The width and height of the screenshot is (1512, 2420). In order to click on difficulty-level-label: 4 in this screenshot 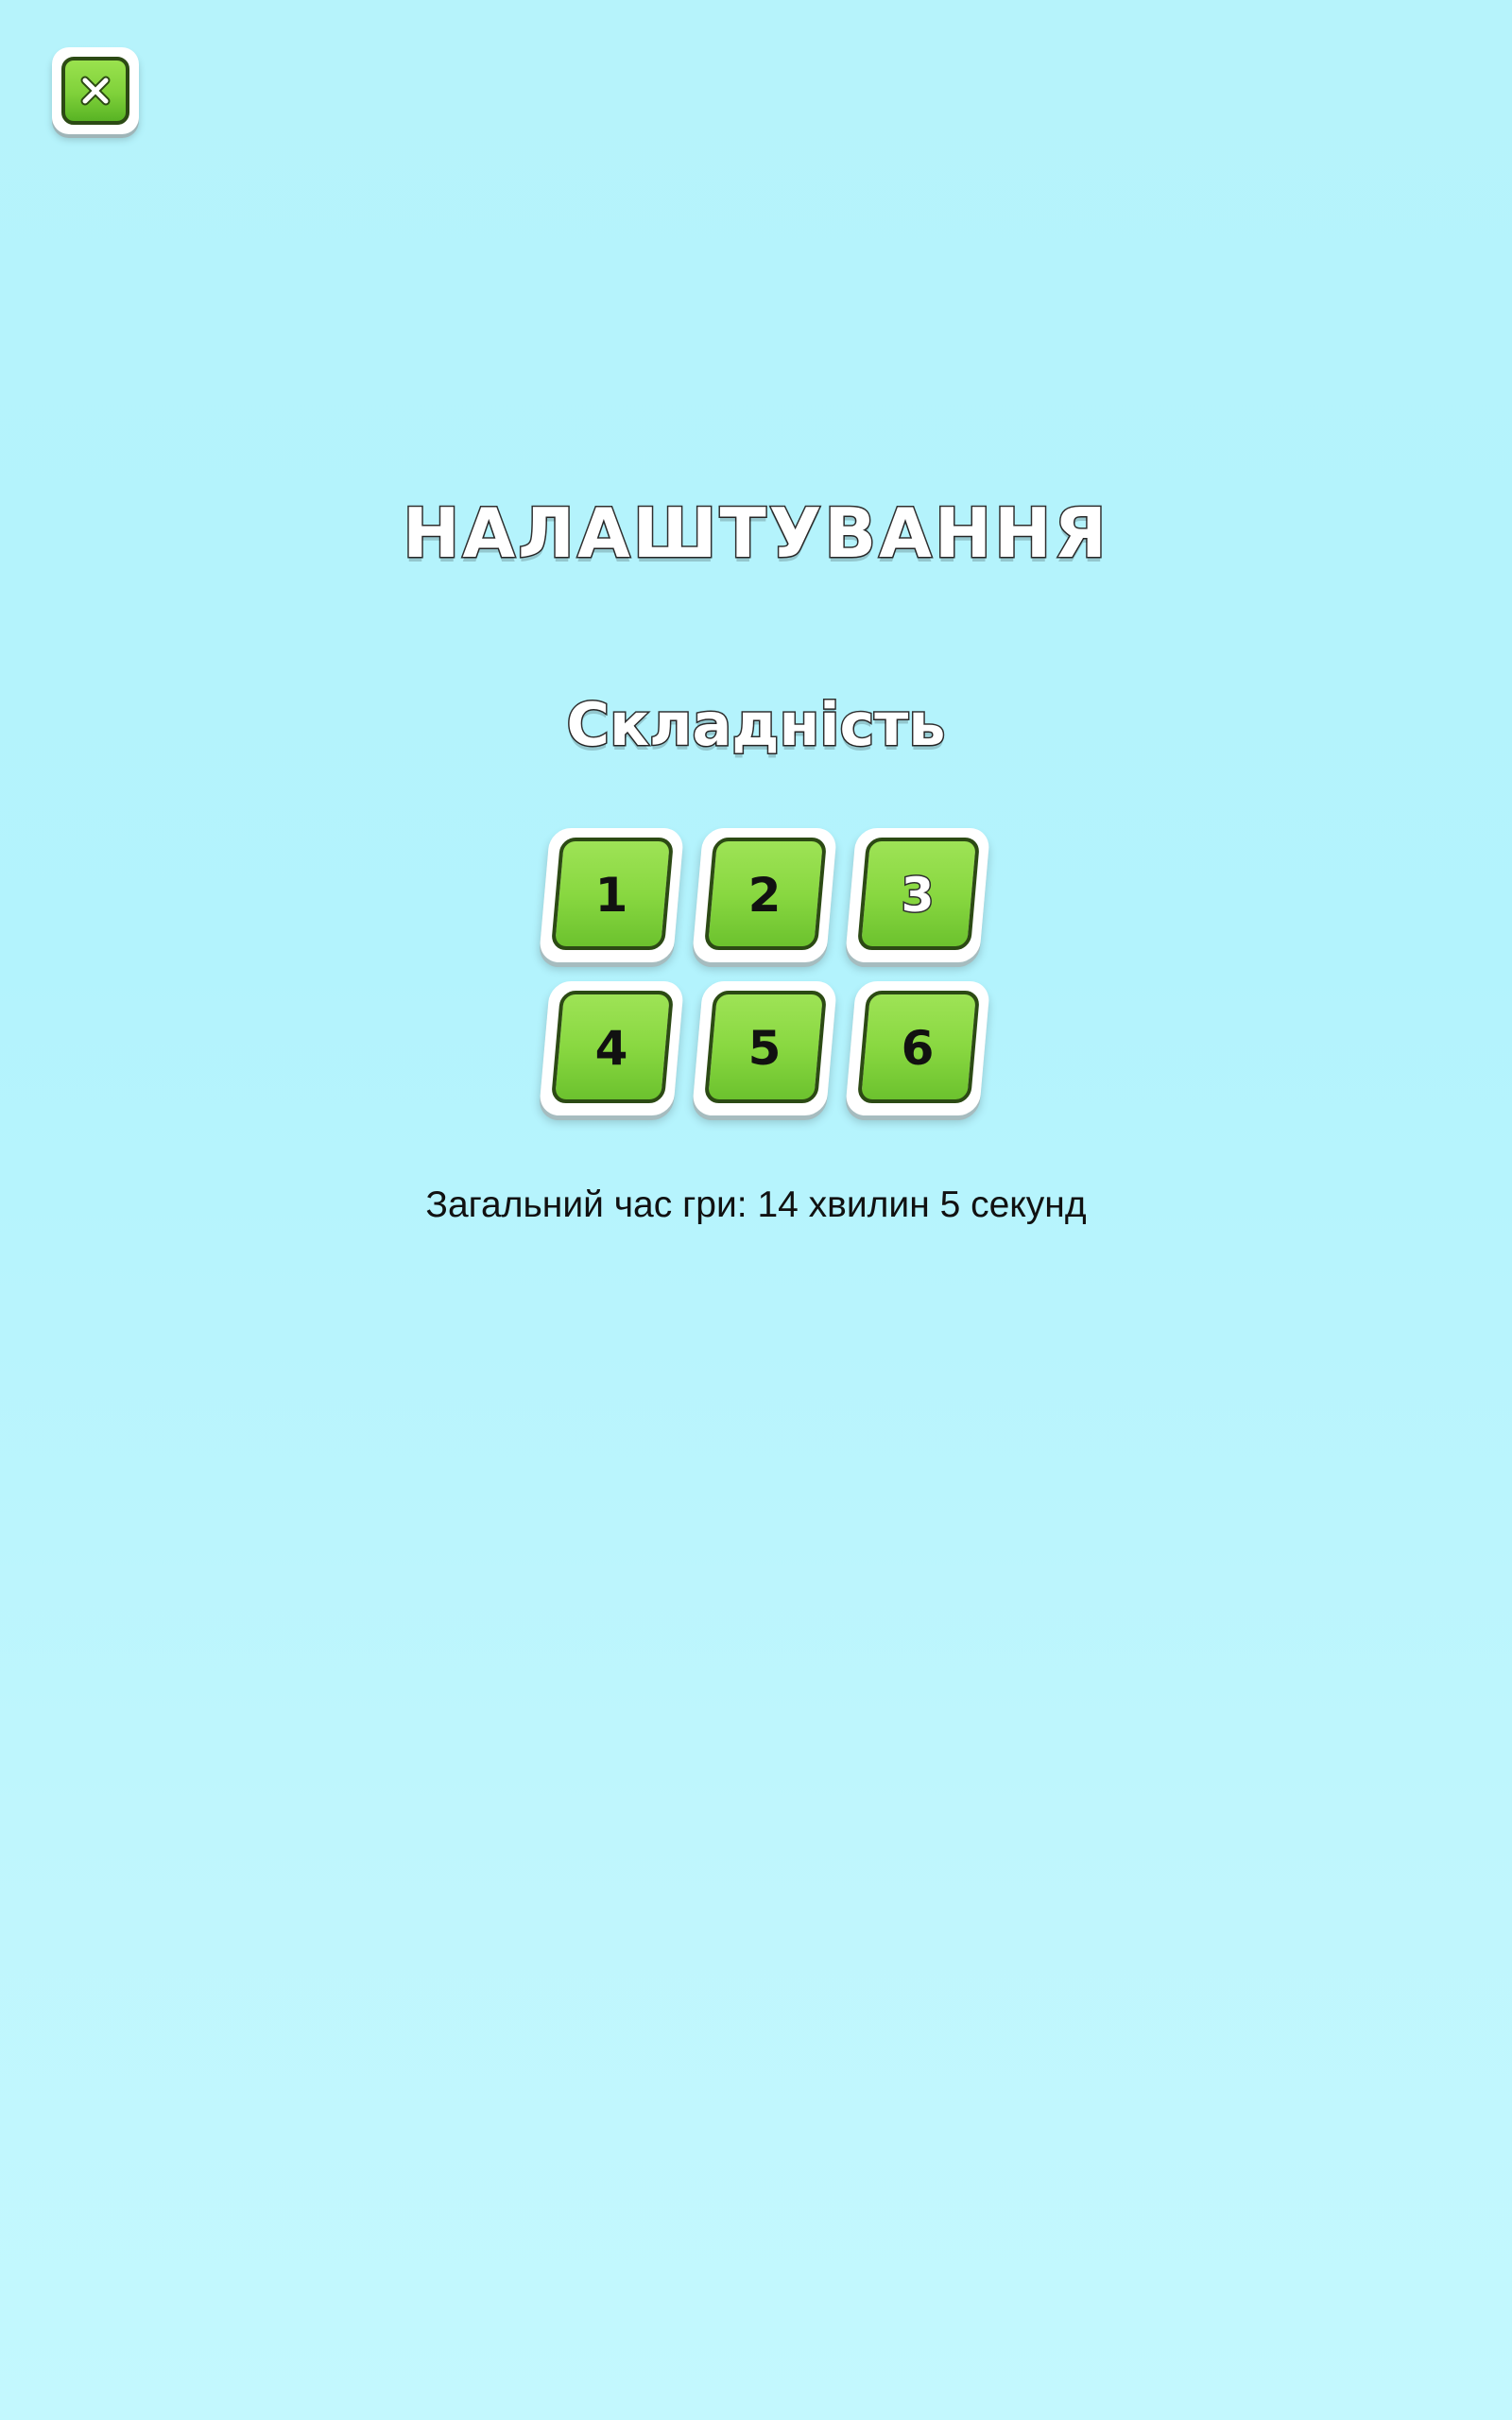, I will do `click(611, 1048)`.